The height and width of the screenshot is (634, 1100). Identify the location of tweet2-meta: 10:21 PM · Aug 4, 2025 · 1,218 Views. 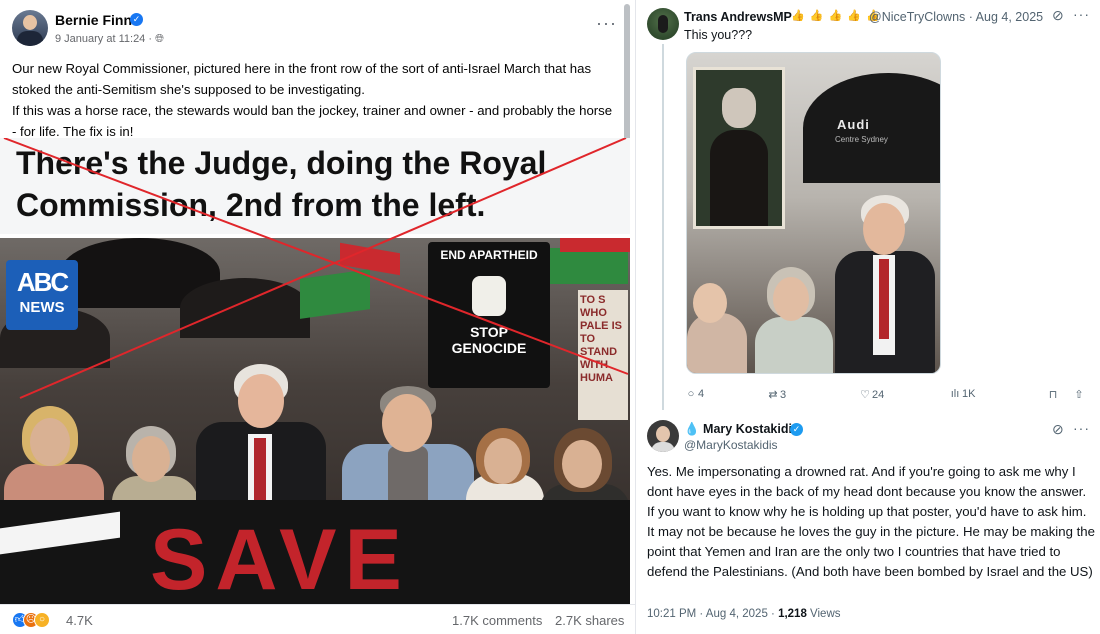
(744, 614).